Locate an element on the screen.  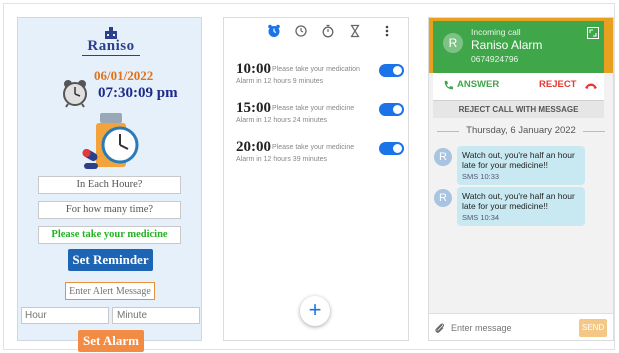
stopwatch-icon is located at coordinates (328, 31).